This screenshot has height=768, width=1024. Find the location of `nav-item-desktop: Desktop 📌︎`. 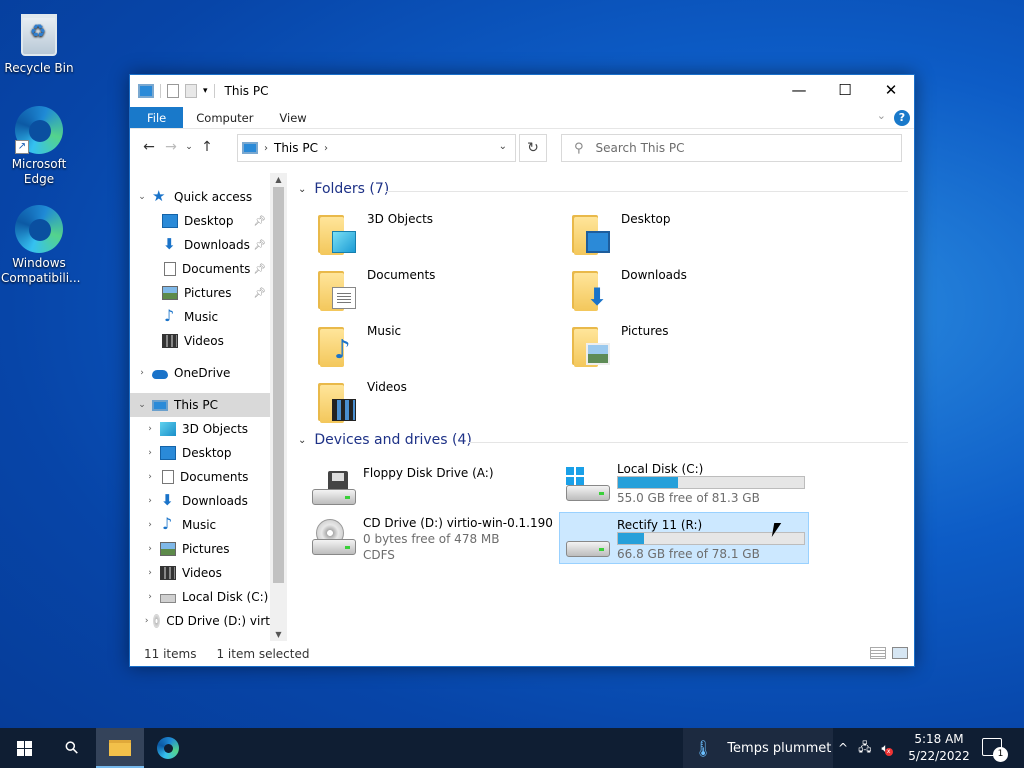

nav-item-desktop: Desktop 📌︎ is located at coordinates (200, 221).